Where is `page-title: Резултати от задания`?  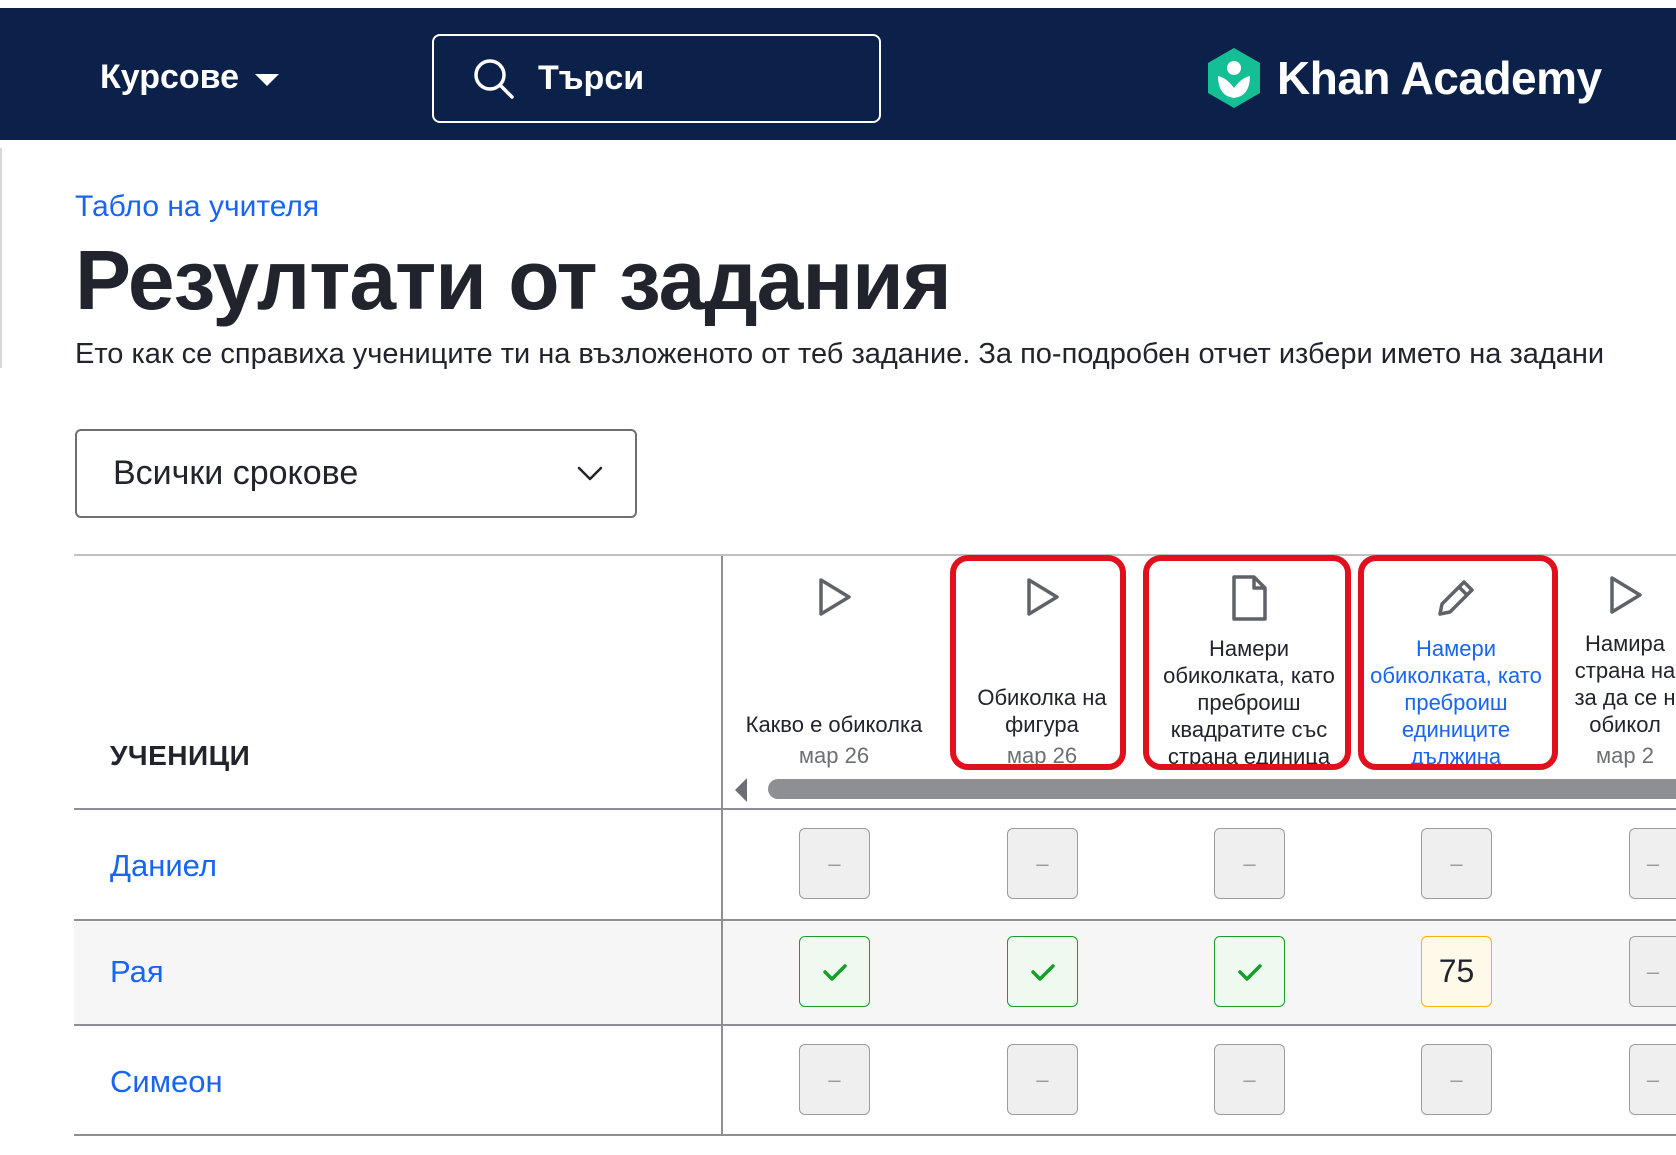 page-title: Резултати от задания is located at coordinates (513, 280).